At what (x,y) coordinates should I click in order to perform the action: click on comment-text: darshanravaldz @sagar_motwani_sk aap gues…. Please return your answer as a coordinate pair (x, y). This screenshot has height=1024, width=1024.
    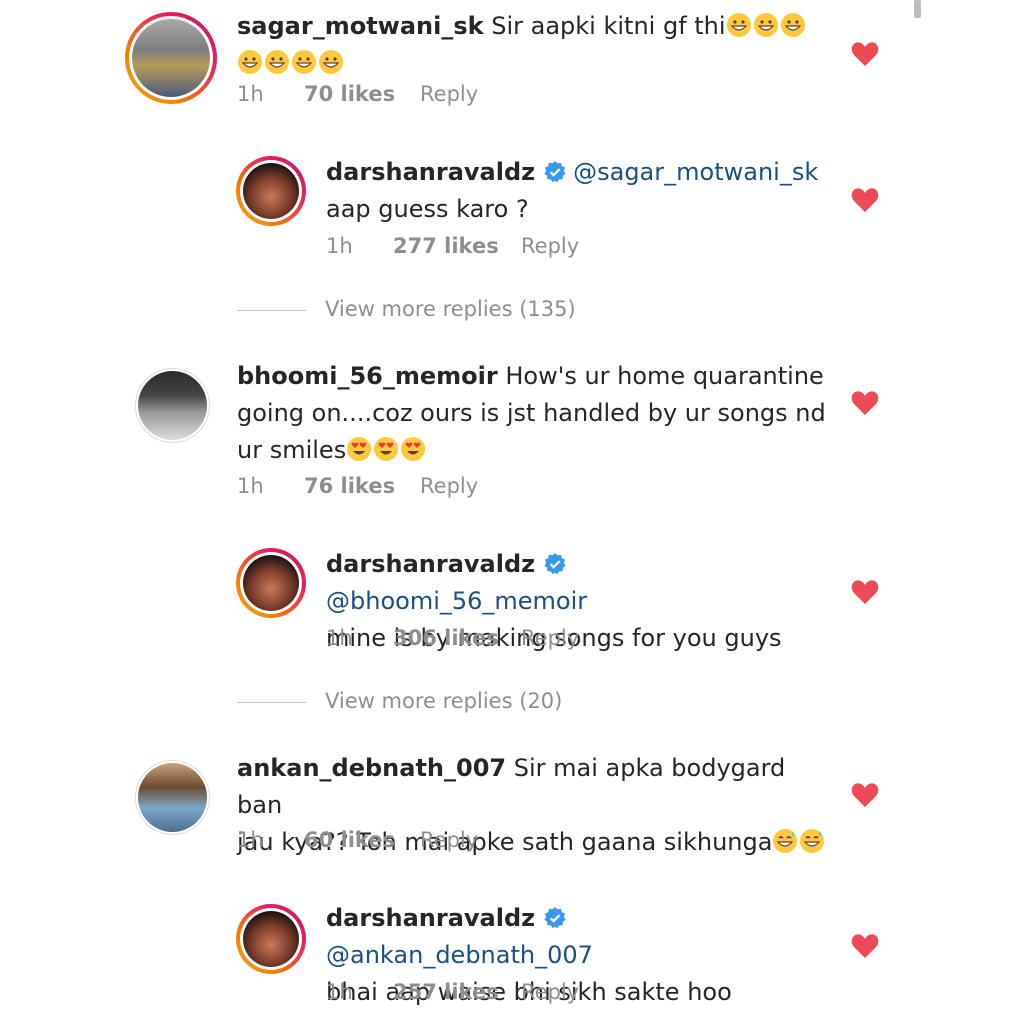
    Looking at the image, I should click on (576, 191).